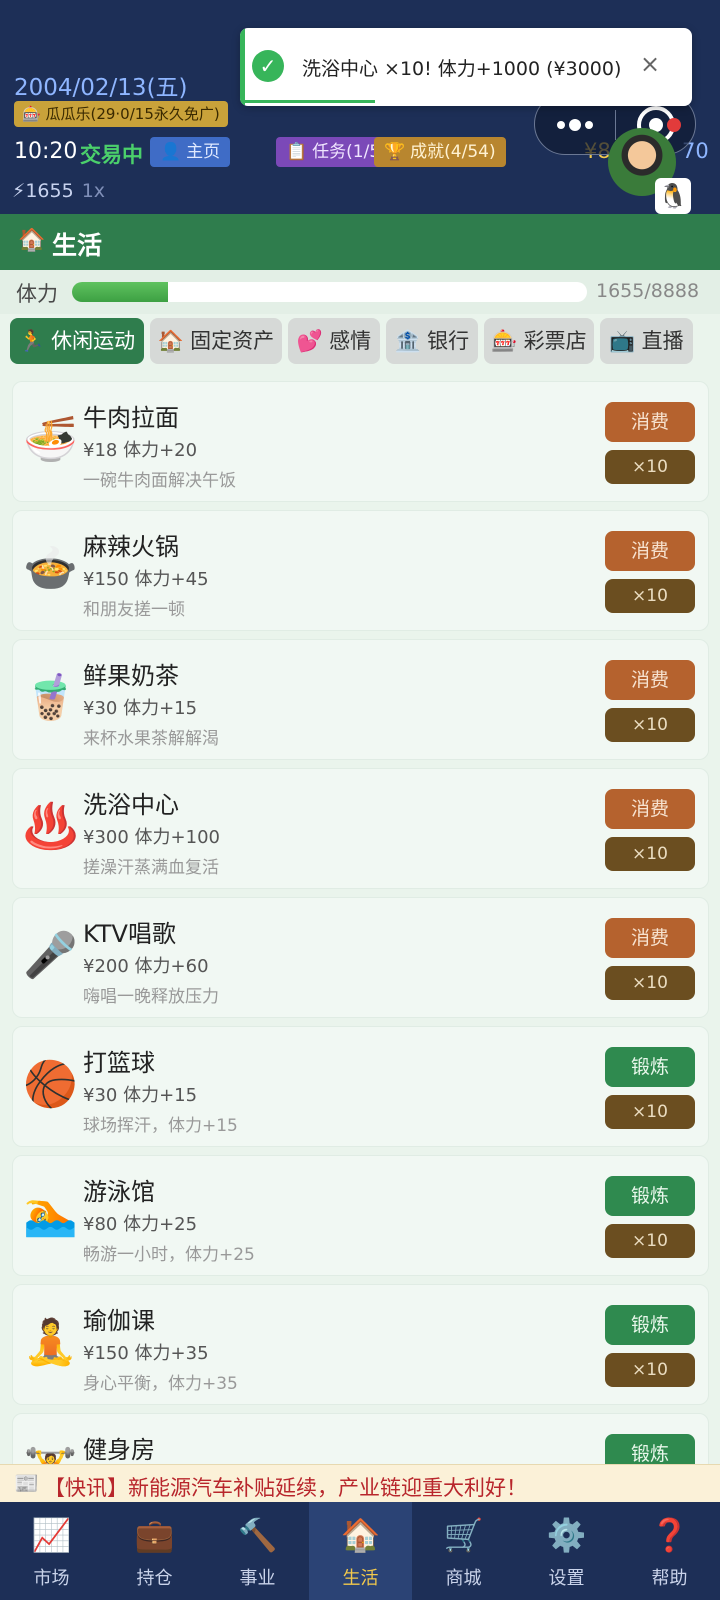 This screenshot has height=1600, width=720. What do you see at coordinates (615, 125) in the screenshot?
I see `capsule-divider` at bounding box center [615, 125].